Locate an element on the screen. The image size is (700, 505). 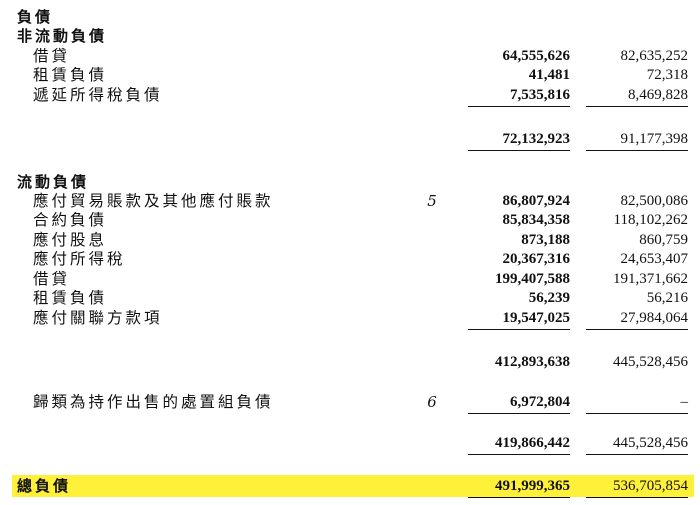
subtotal-prior-year: 445,528,456 is located at coordinates (650, 362).